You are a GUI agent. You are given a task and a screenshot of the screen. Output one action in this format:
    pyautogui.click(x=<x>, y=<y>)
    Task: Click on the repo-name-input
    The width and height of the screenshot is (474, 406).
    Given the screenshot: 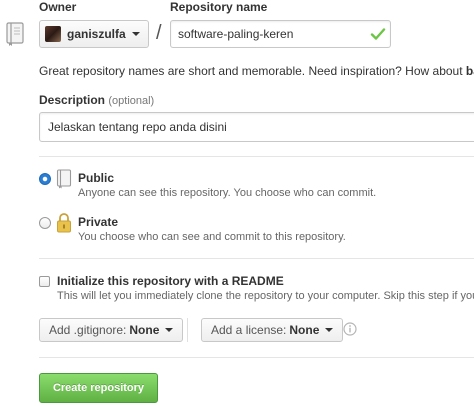 What is the action you would take?
    pyautogui.click(x=280, y=34)
    